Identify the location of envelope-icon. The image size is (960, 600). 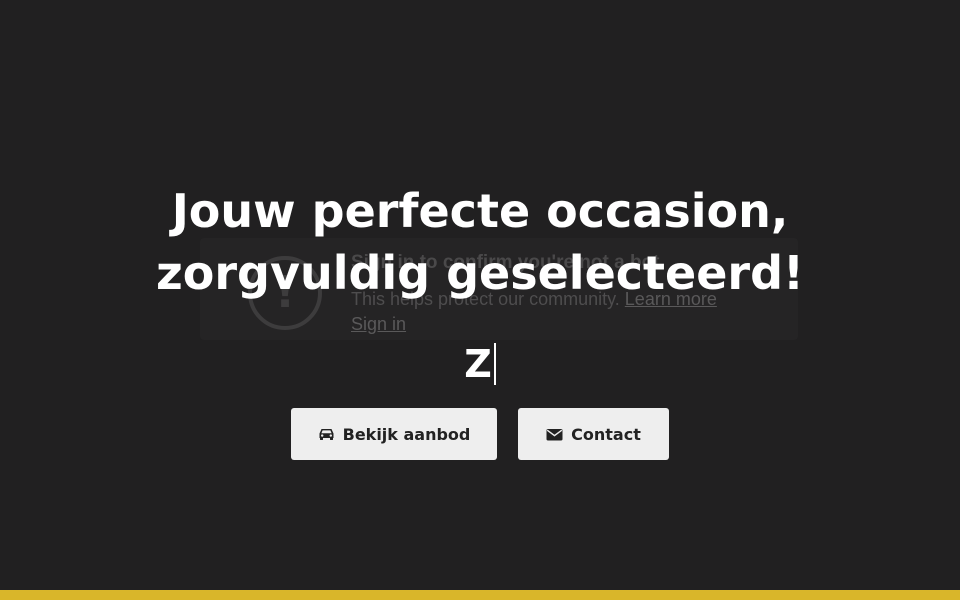
(554, 434).